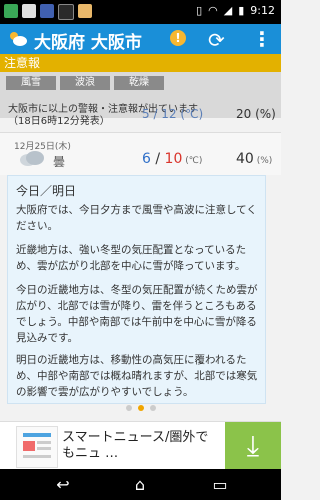 This screenshot has height=500, width=320. What do you see at coordinates (213, 10) in the screenshot?
I see `wifi-icon: ◠` at bounding box center [213, 10].